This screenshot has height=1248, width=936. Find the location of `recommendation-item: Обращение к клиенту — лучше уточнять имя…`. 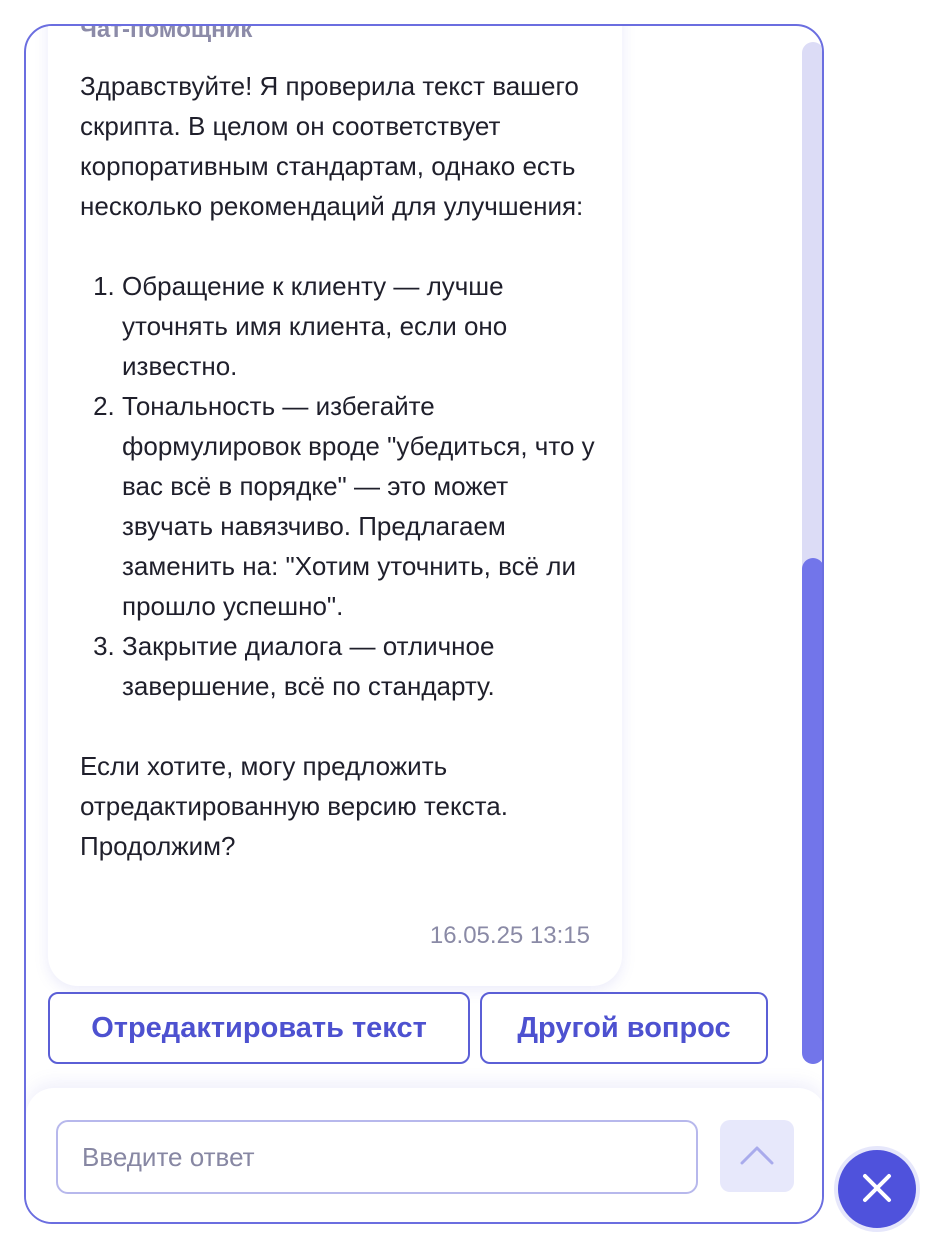

recommendation-item: Обращение к клиенту — лучше уточнять имя… is located at coordinates (361, 326).